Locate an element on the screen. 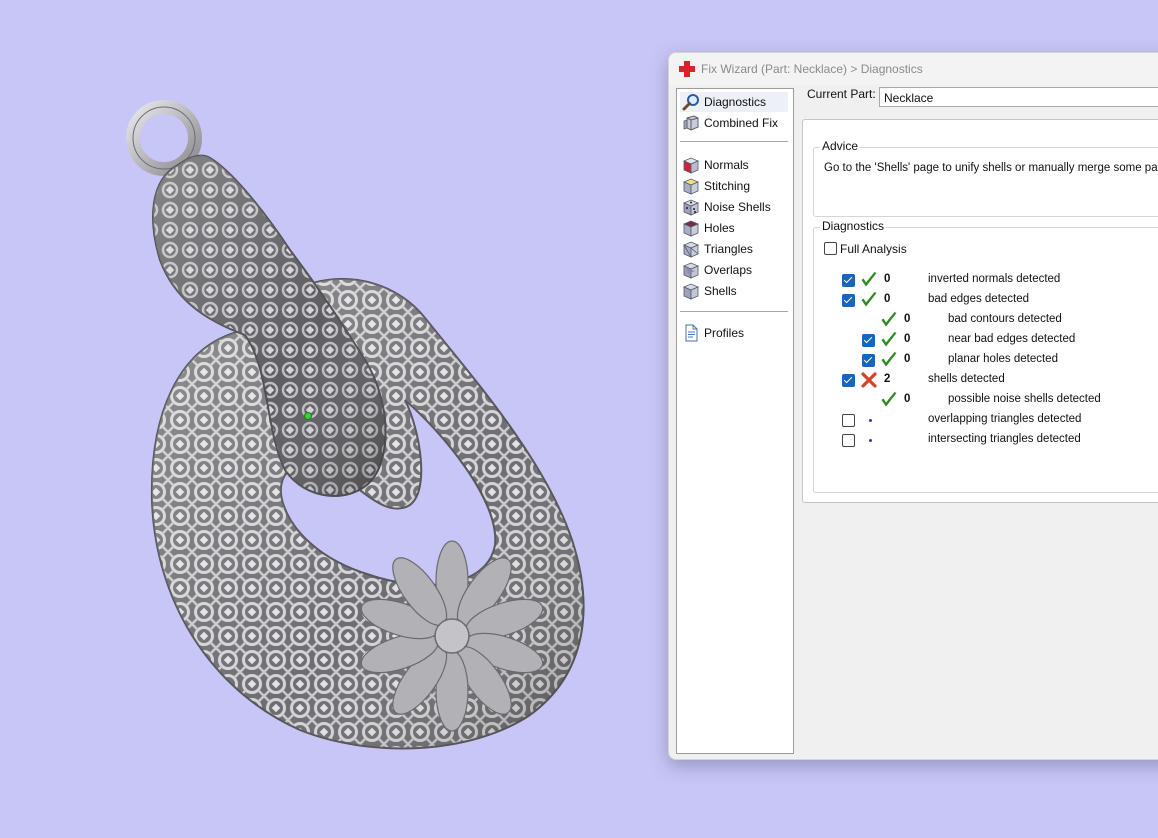  overlaps-cube-icon is located at coordinates (691, 270).